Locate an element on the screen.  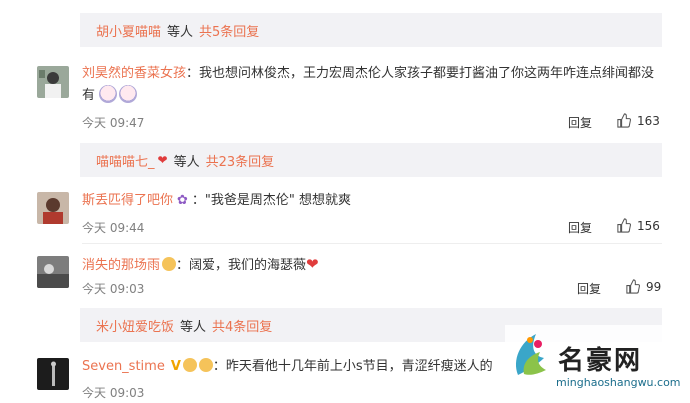
verified-v-icon: V is located at coordinates (175, 366).